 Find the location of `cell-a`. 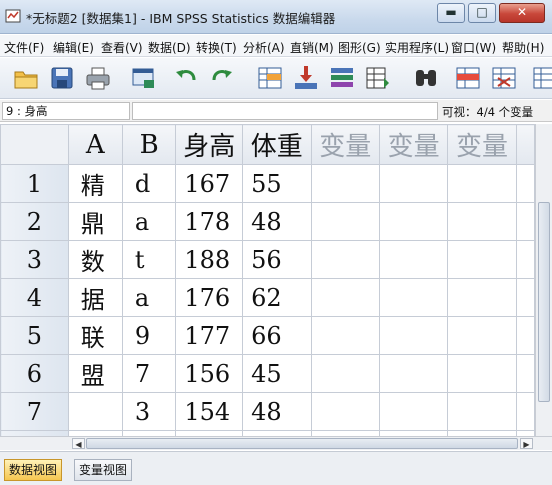

cell-a is located at coordinates (95, 411).